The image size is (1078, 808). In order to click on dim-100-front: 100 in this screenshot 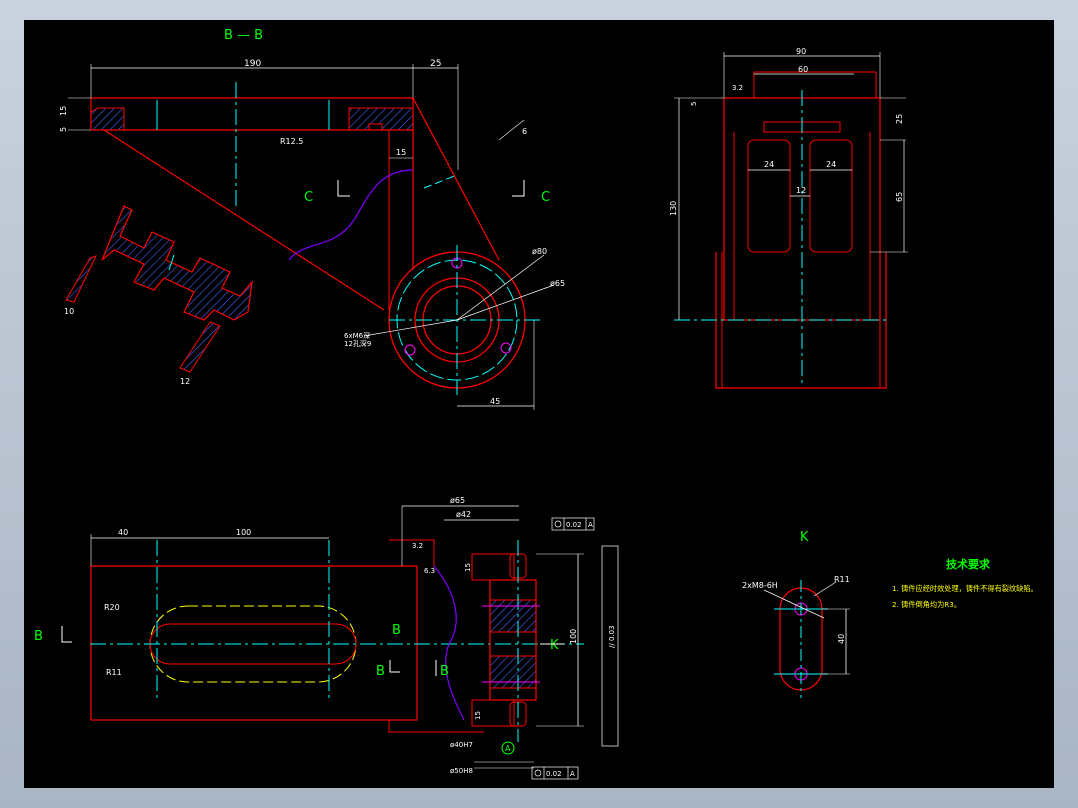, I will do `click(243, 532)`.